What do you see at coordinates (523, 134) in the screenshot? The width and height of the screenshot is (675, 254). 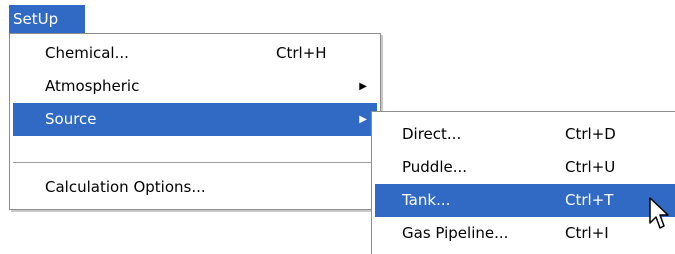 I see `submenu-item-direct: Direct... Ctrl+D` at bounding box center [523, 134].